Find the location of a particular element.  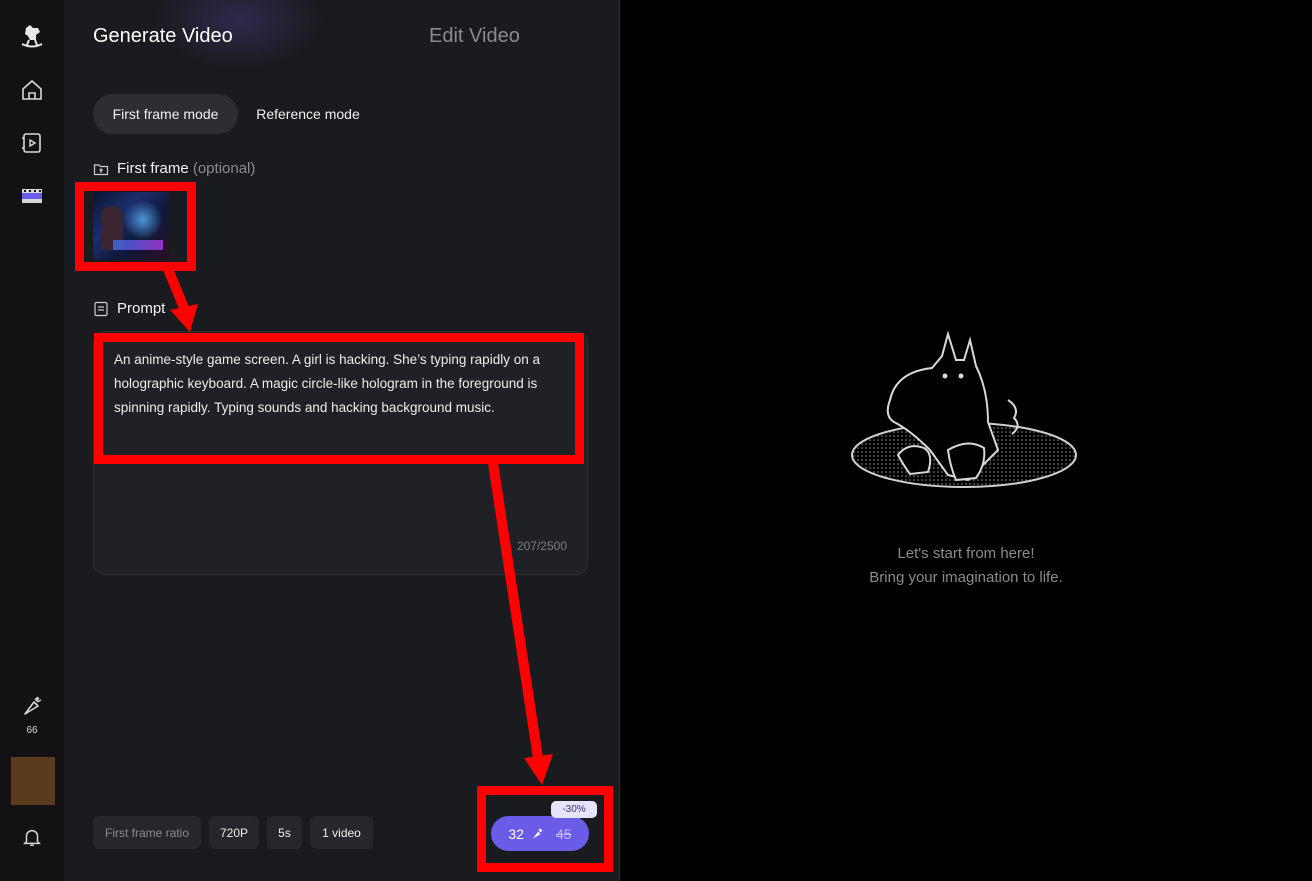

video-play-icon is located at coordinates (32, 143).